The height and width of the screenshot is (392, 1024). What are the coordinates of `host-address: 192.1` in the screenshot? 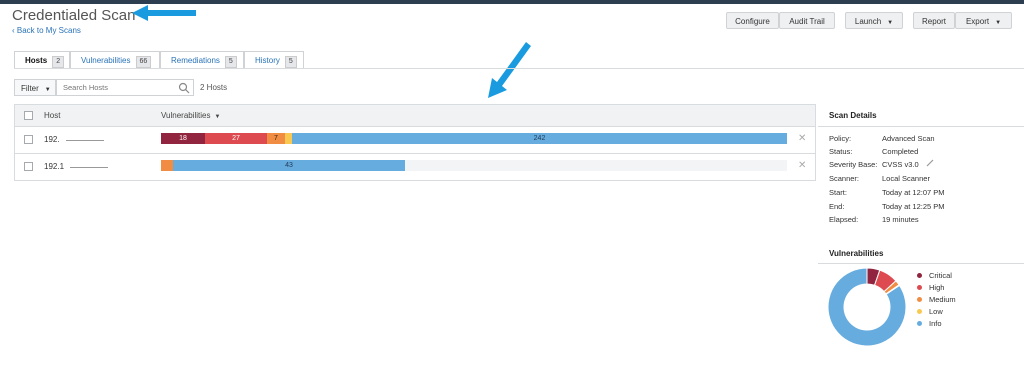 It's located at (54, 166).